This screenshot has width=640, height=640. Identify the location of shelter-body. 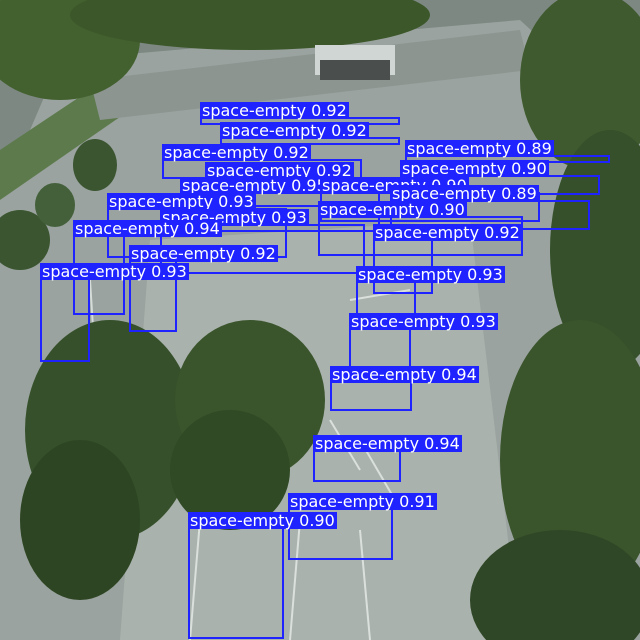
(355, 70).